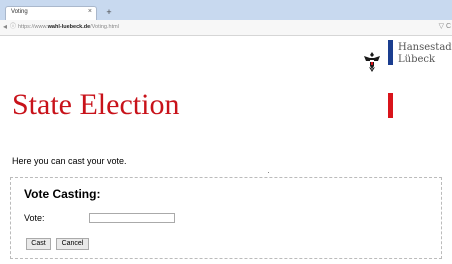 The width and height of the screenshot is (452, 264). I want to click on vote-input, so click(132, 218).